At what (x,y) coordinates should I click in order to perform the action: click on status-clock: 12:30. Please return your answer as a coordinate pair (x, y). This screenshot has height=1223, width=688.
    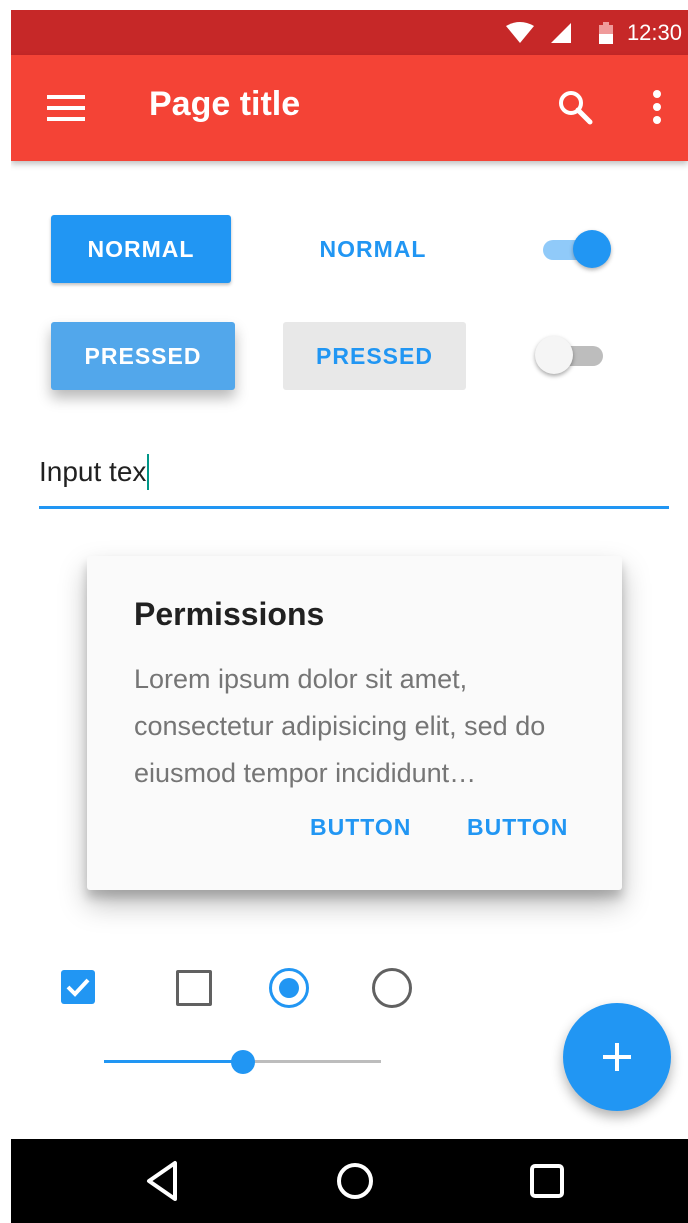
    Looking at the image, I should click on (654, 32).